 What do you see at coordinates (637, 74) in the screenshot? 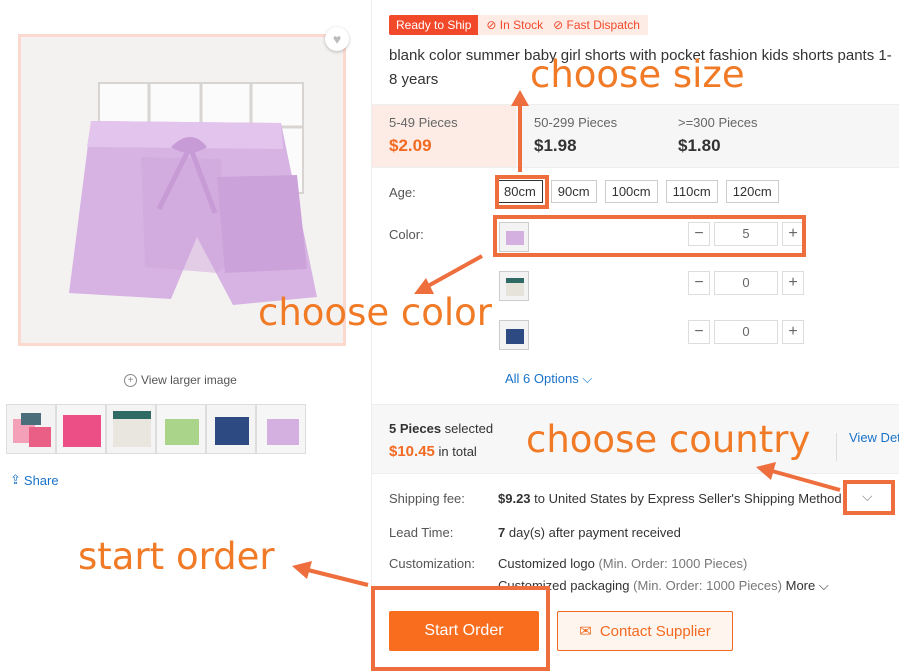
I see `annotation-choose-size: choose size` at bounding box center [637, 74].